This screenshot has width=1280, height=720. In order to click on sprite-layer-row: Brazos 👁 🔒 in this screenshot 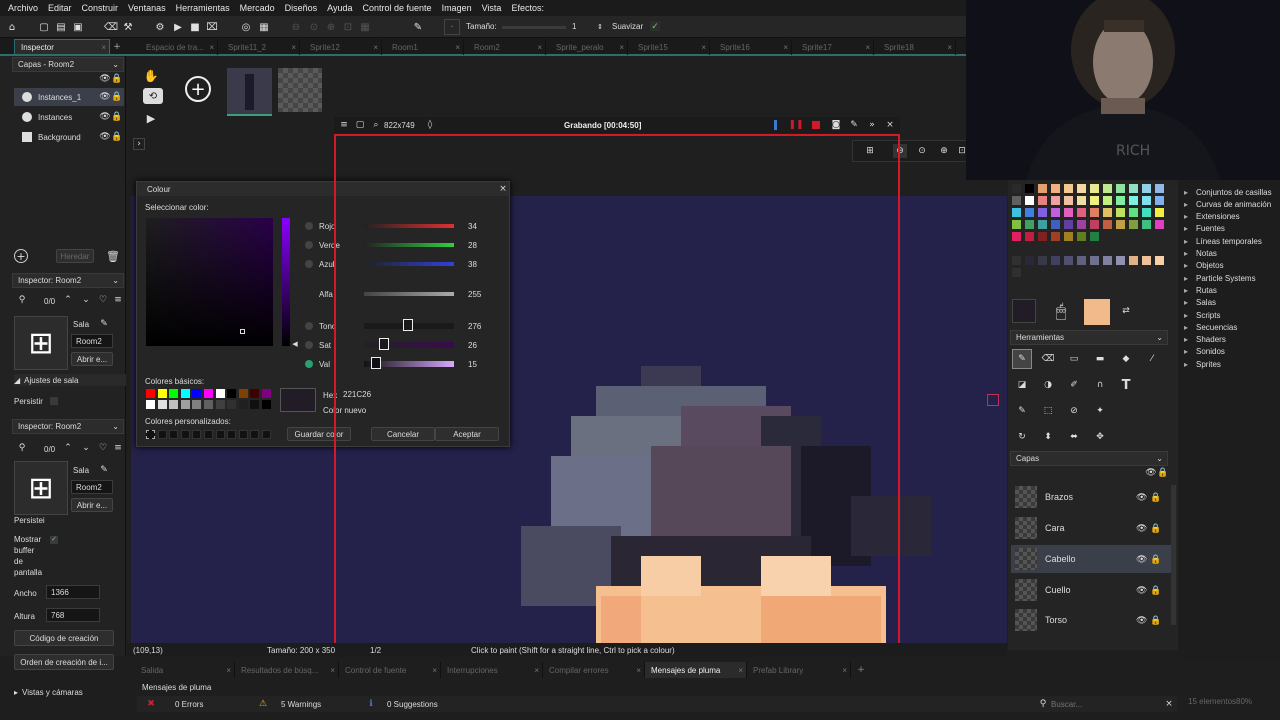, I will do `click(1091, 497)`.